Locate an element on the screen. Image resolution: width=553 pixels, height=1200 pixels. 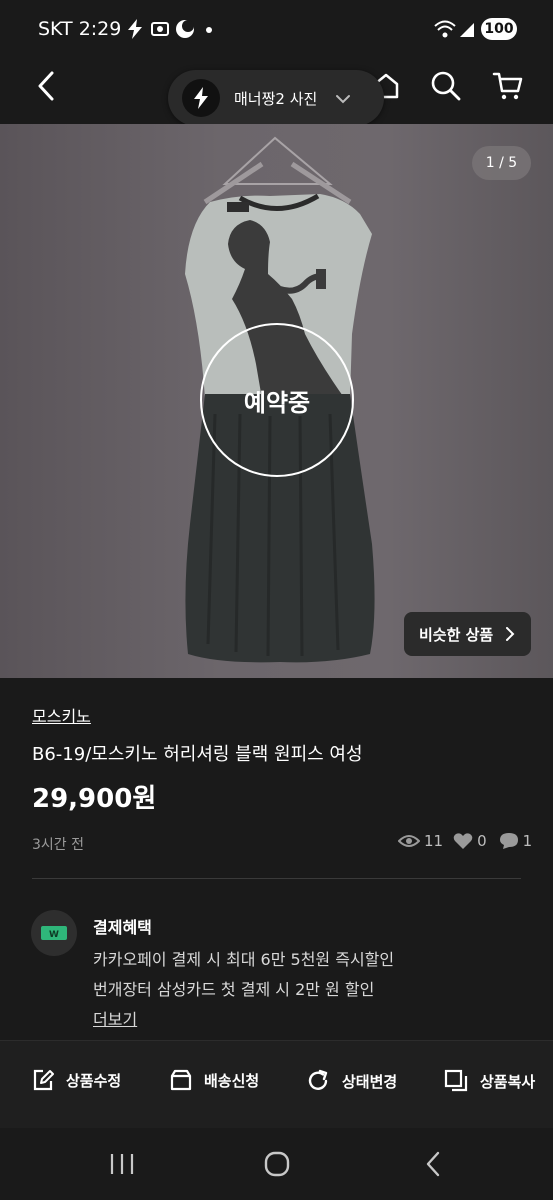
heart-icon is located at coordinates (463, 841).